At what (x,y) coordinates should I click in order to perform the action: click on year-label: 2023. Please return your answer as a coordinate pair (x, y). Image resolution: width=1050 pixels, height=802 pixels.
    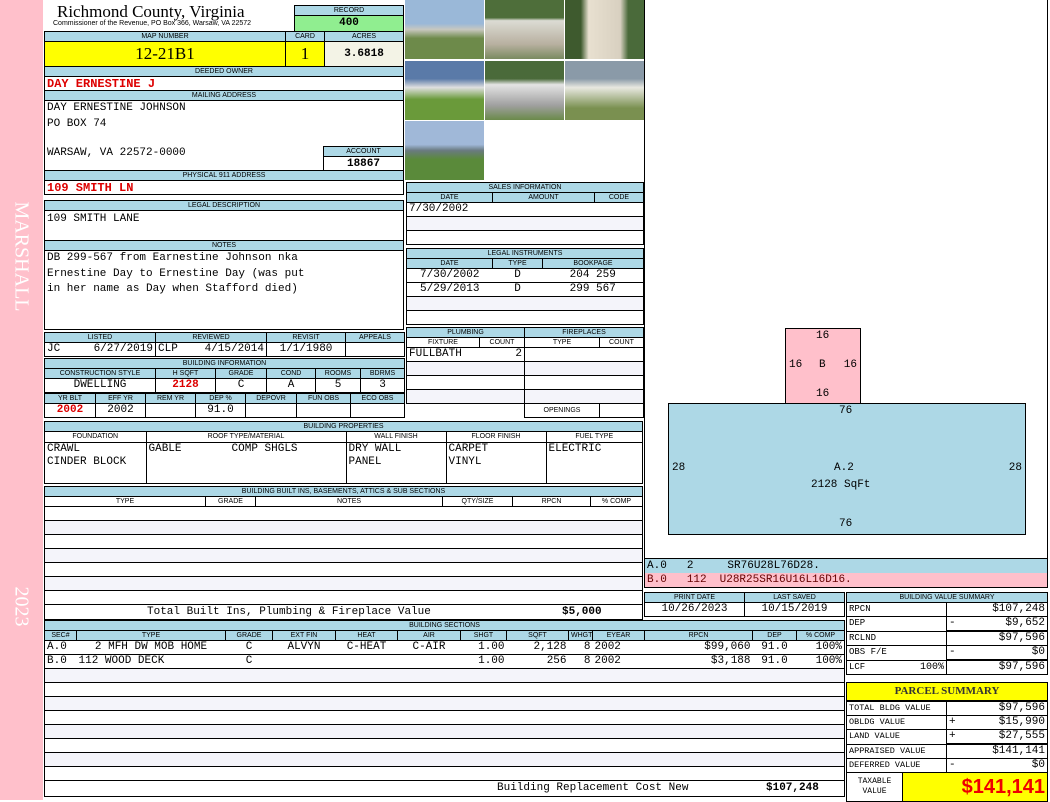
    Looking at the image, I should click on (21, 606).